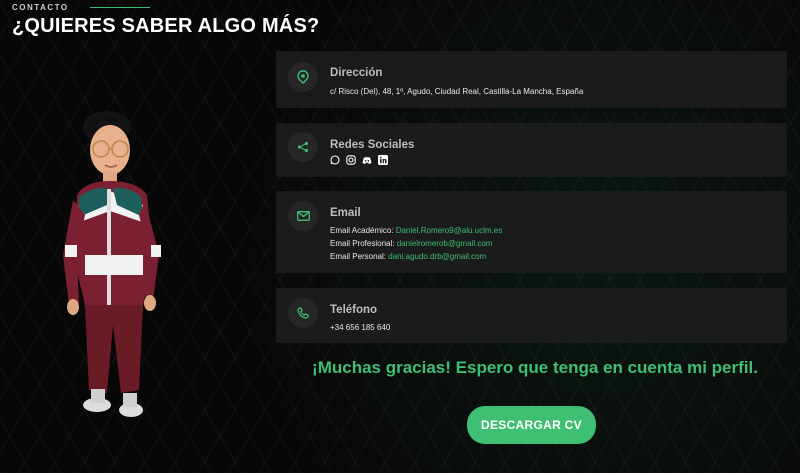 This screenshot has width=800, height=473. I want to click on social-title: Redes Sociales, so click(372, 145).